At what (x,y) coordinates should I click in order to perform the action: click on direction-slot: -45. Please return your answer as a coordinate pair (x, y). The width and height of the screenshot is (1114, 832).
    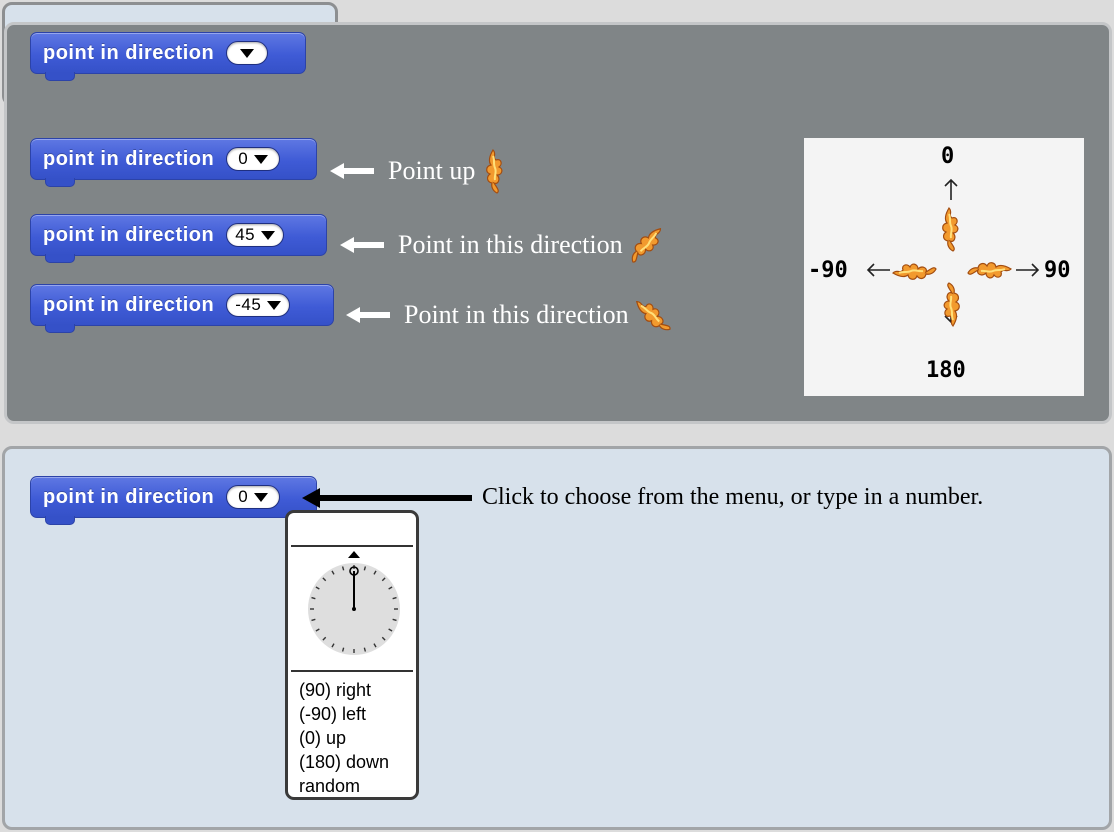
    Looking at the image, I should click on (258, 305).